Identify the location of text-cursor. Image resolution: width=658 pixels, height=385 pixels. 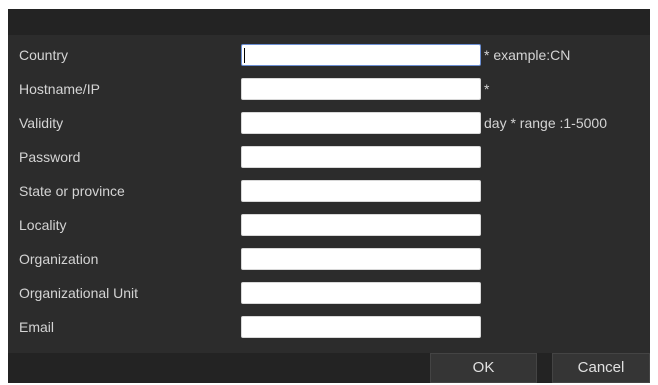
(244, 55).